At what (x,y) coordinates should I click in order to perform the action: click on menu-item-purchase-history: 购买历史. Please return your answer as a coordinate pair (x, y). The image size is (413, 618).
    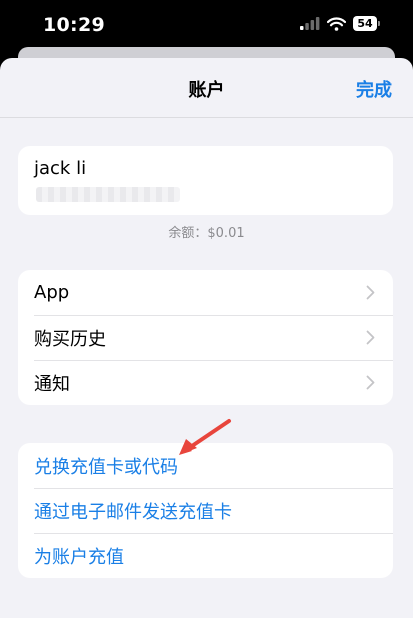
    Looking at the image, I should click on (205, 337).